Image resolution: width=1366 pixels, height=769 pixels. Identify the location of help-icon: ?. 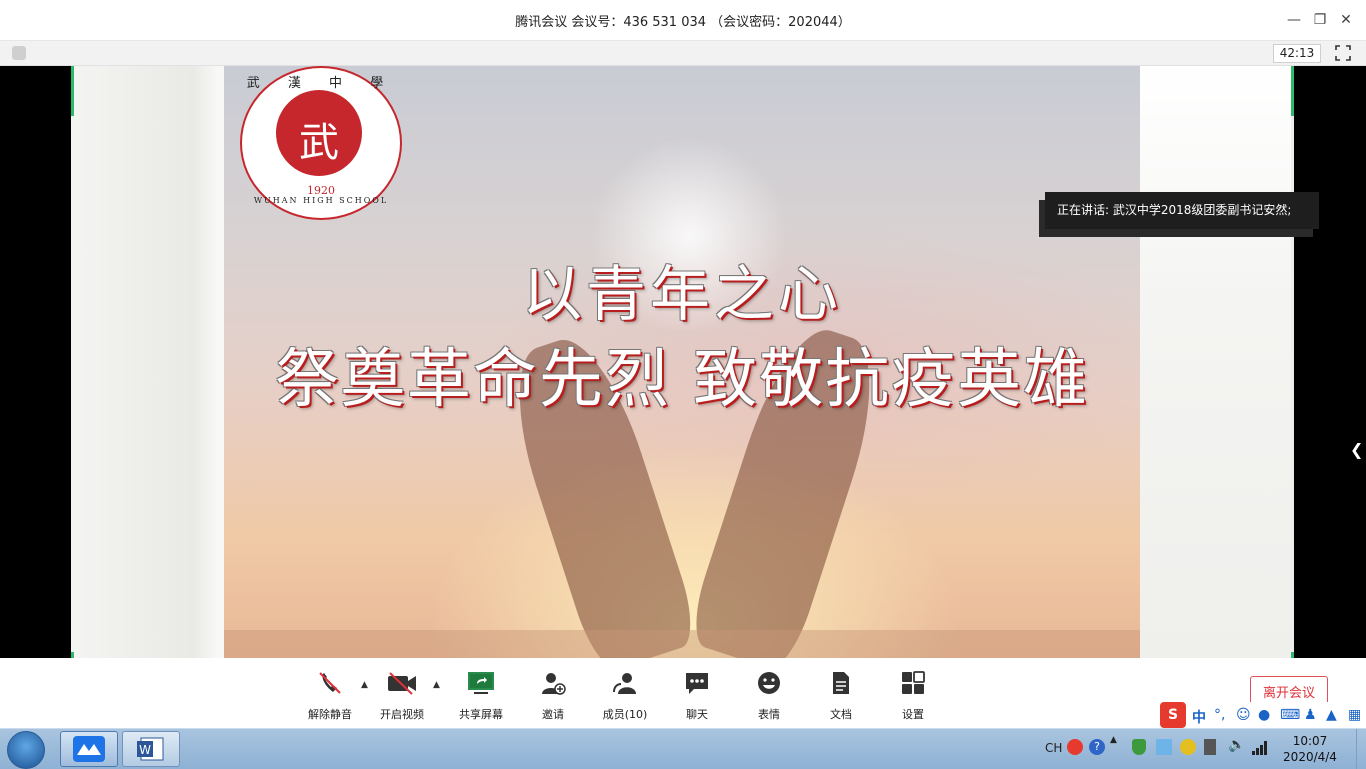
(1097, 747).